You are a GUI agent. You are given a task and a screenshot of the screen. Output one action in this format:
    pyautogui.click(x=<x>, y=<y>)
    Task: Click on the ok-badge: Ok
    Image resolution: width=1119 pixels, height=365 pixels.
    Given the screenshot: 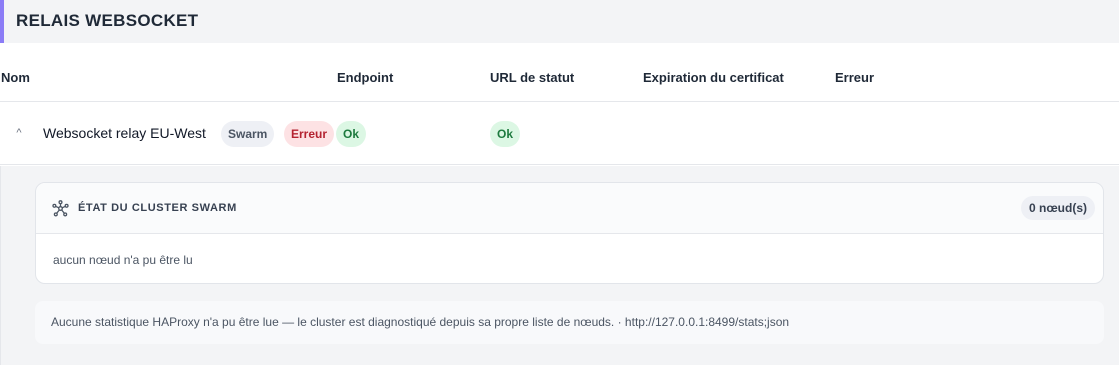 What is the action you would take?
    pyautogui.click(x=351, y=134)
    